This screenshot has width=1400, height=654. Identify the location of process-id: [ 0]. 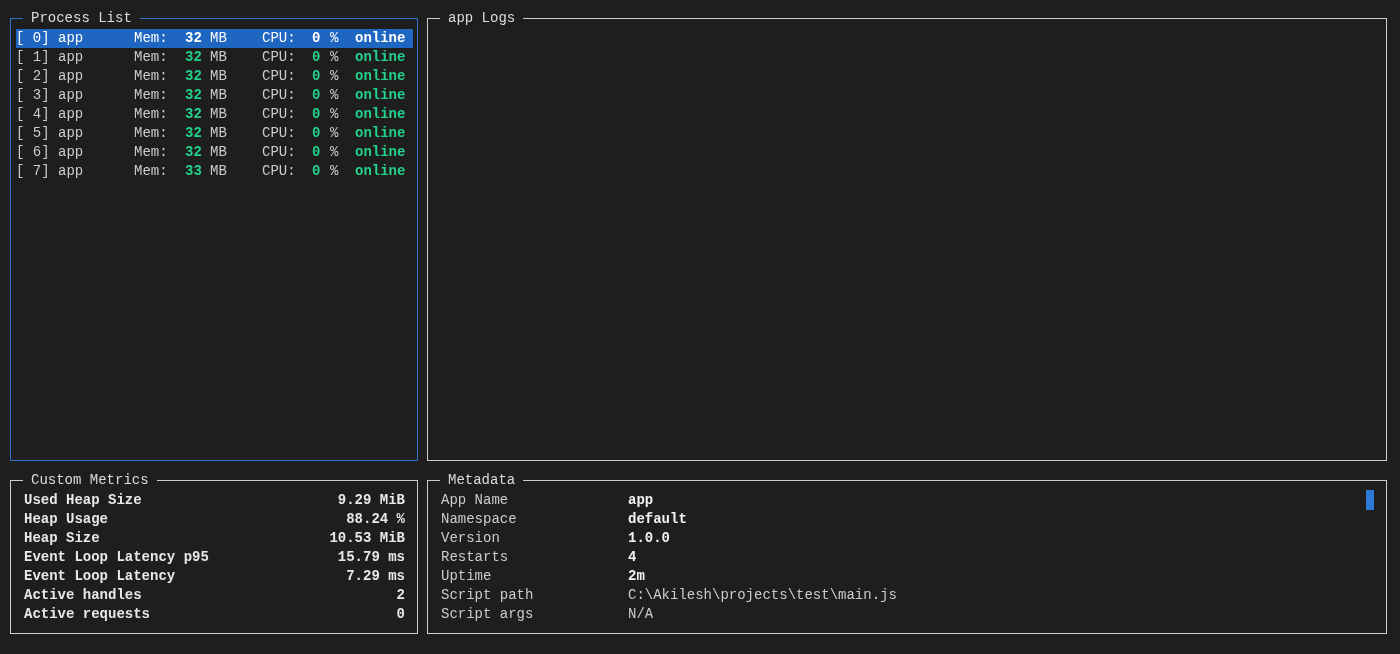
(33, 38).